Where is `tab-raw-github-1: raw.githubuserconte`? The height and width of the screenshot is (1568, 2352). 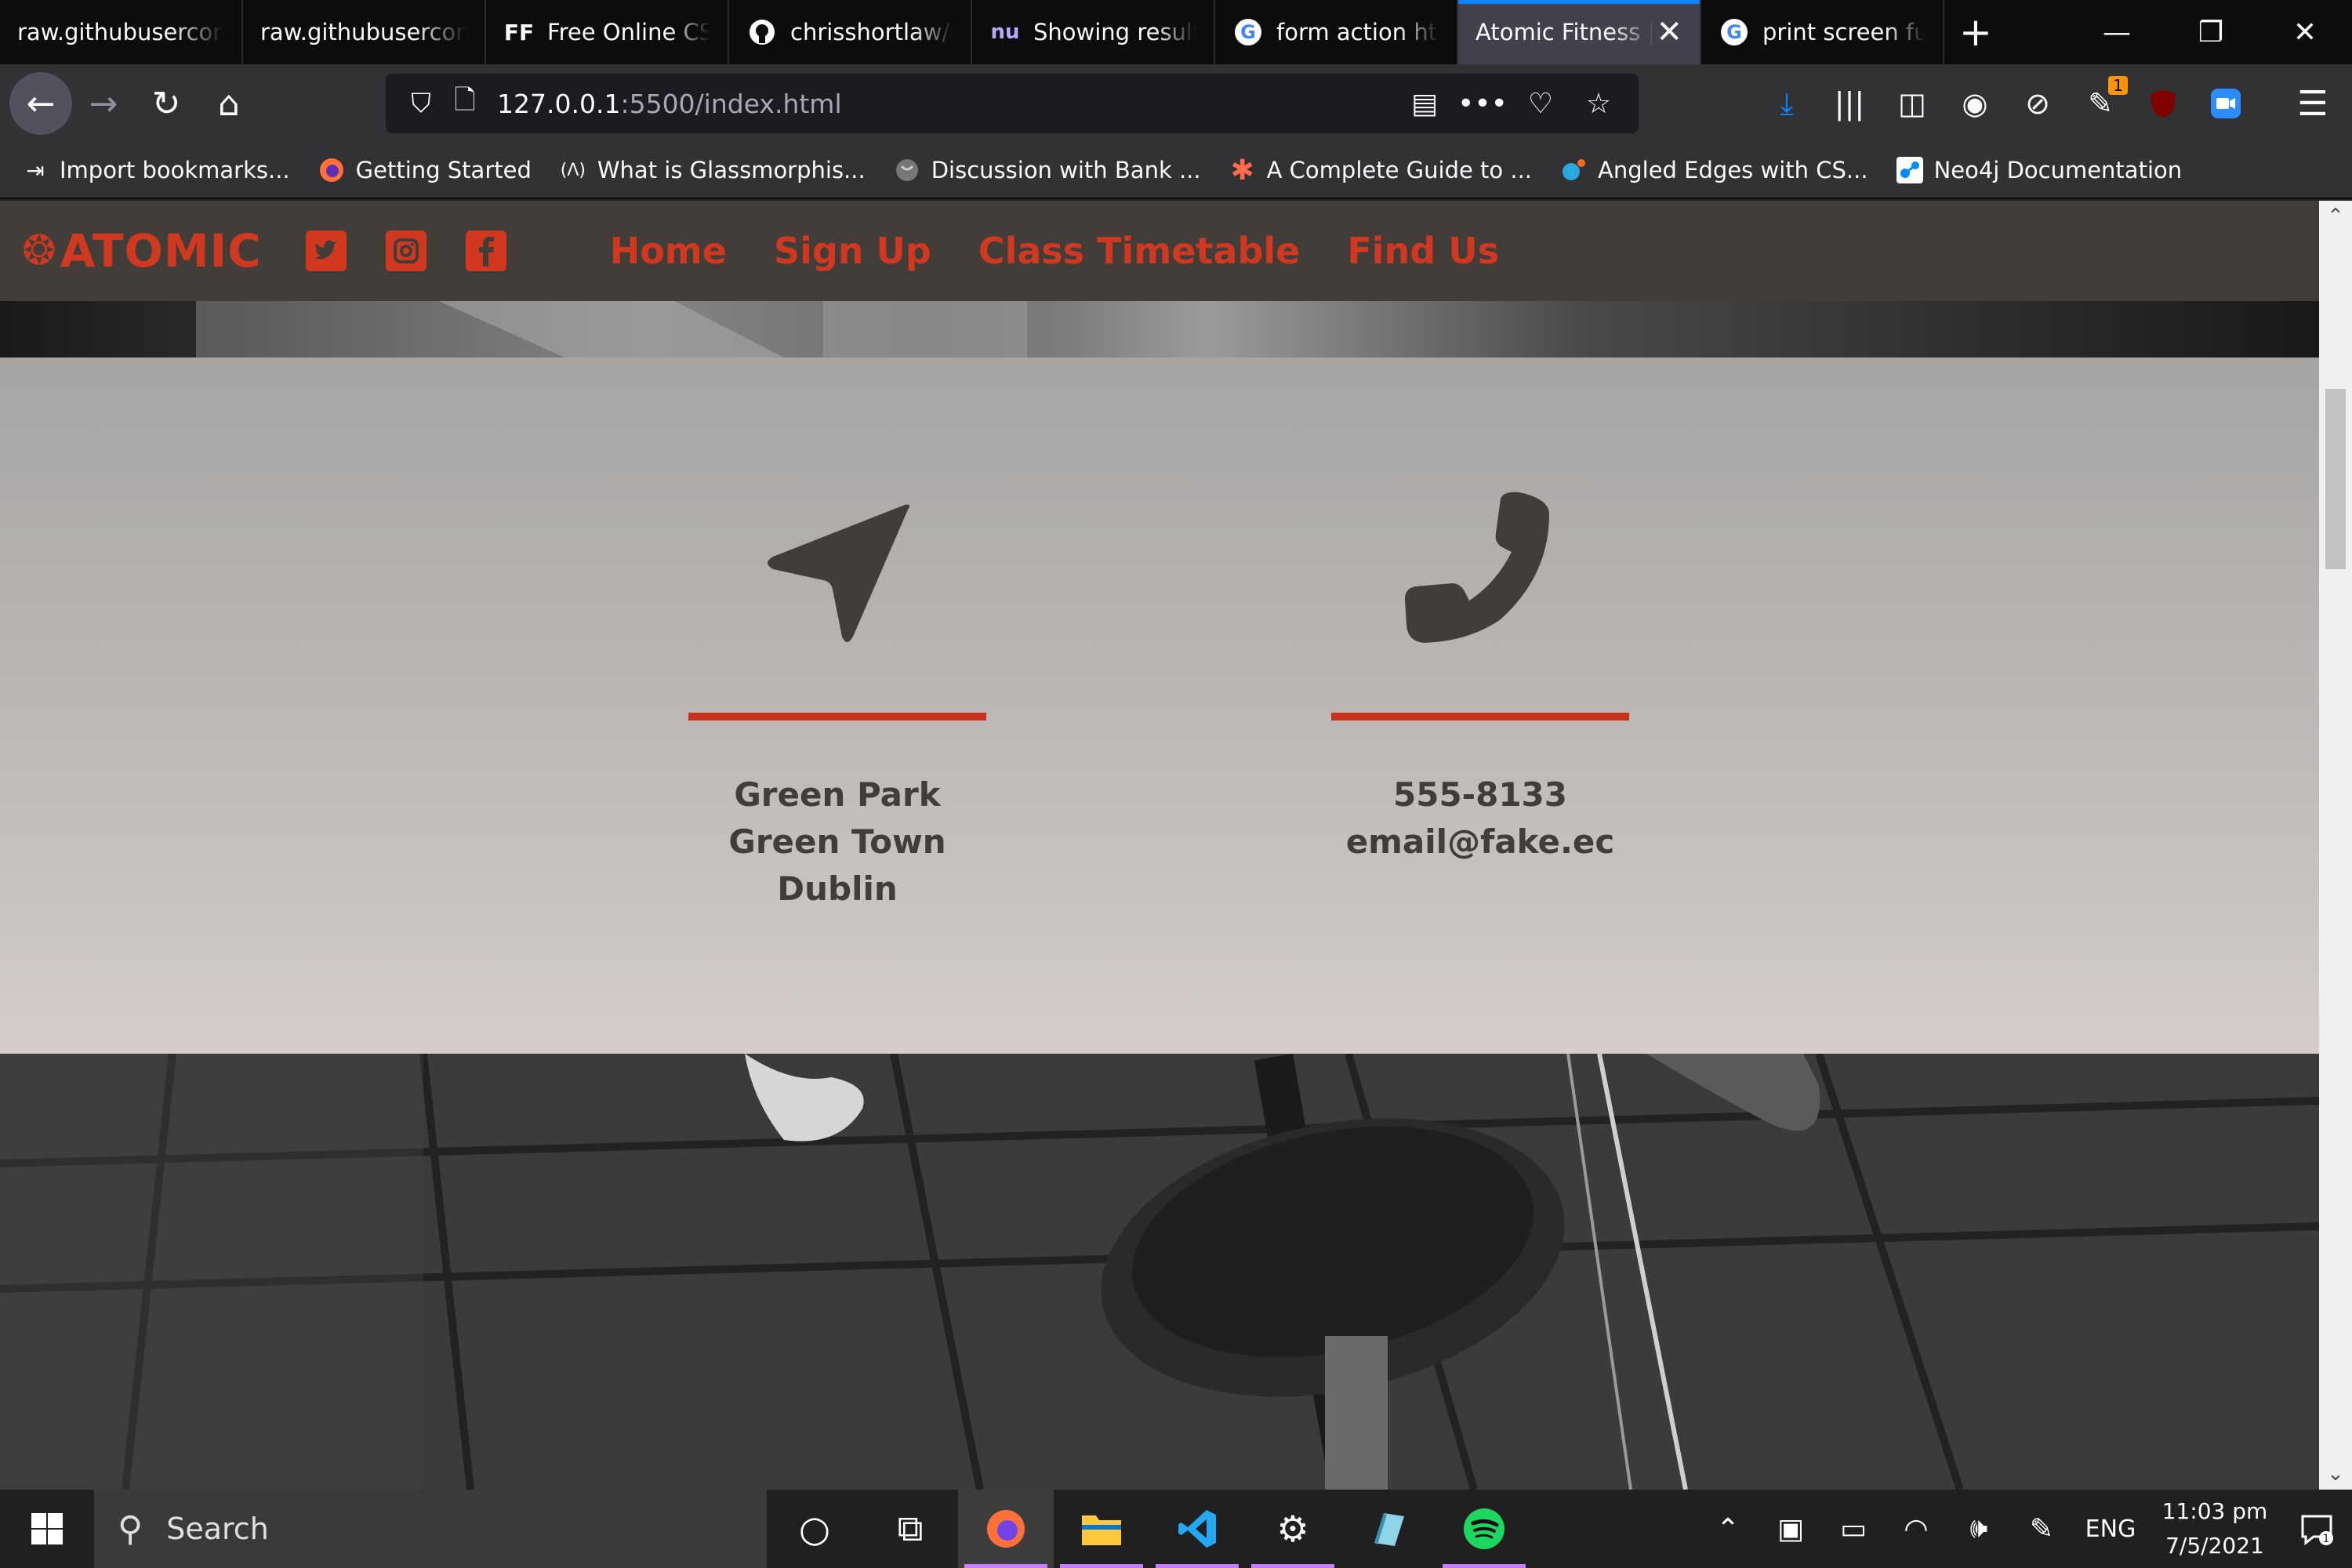 tab-raw-github-1: raw.githubuserconte is located at coordinates (122, 32).